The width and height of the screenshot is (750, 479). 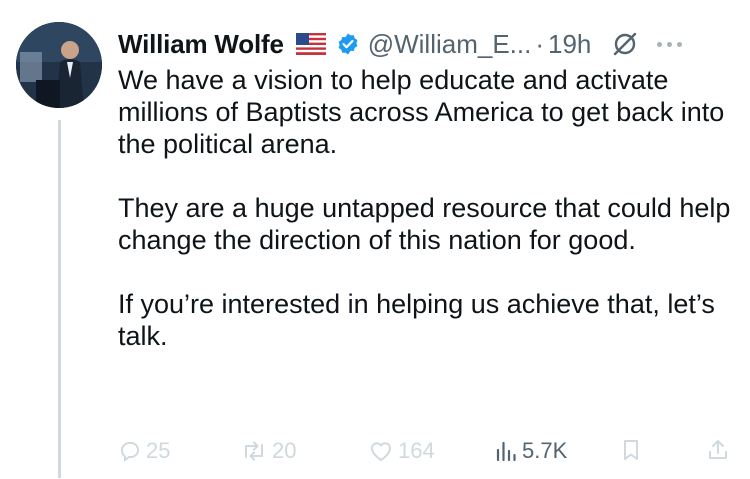 I want to click on like-icon, so click(x=381, y=451).